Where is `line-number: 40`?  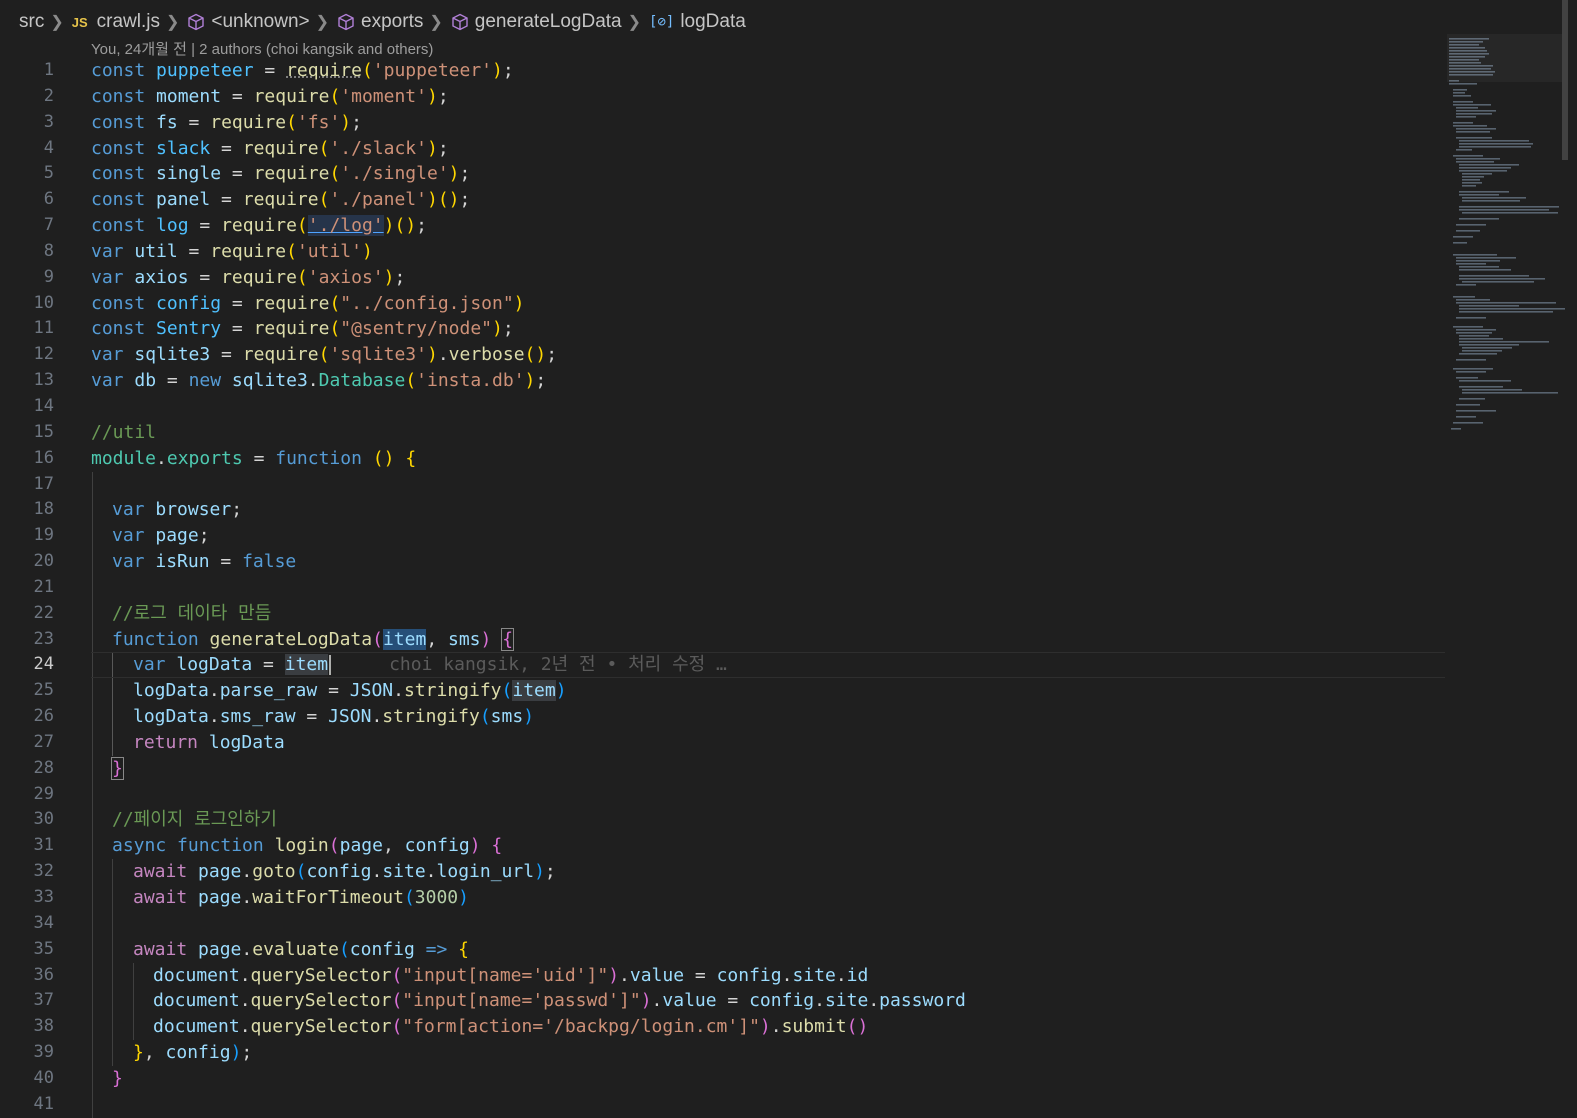 line-number: 40 is located at coordinates (43, 1077).